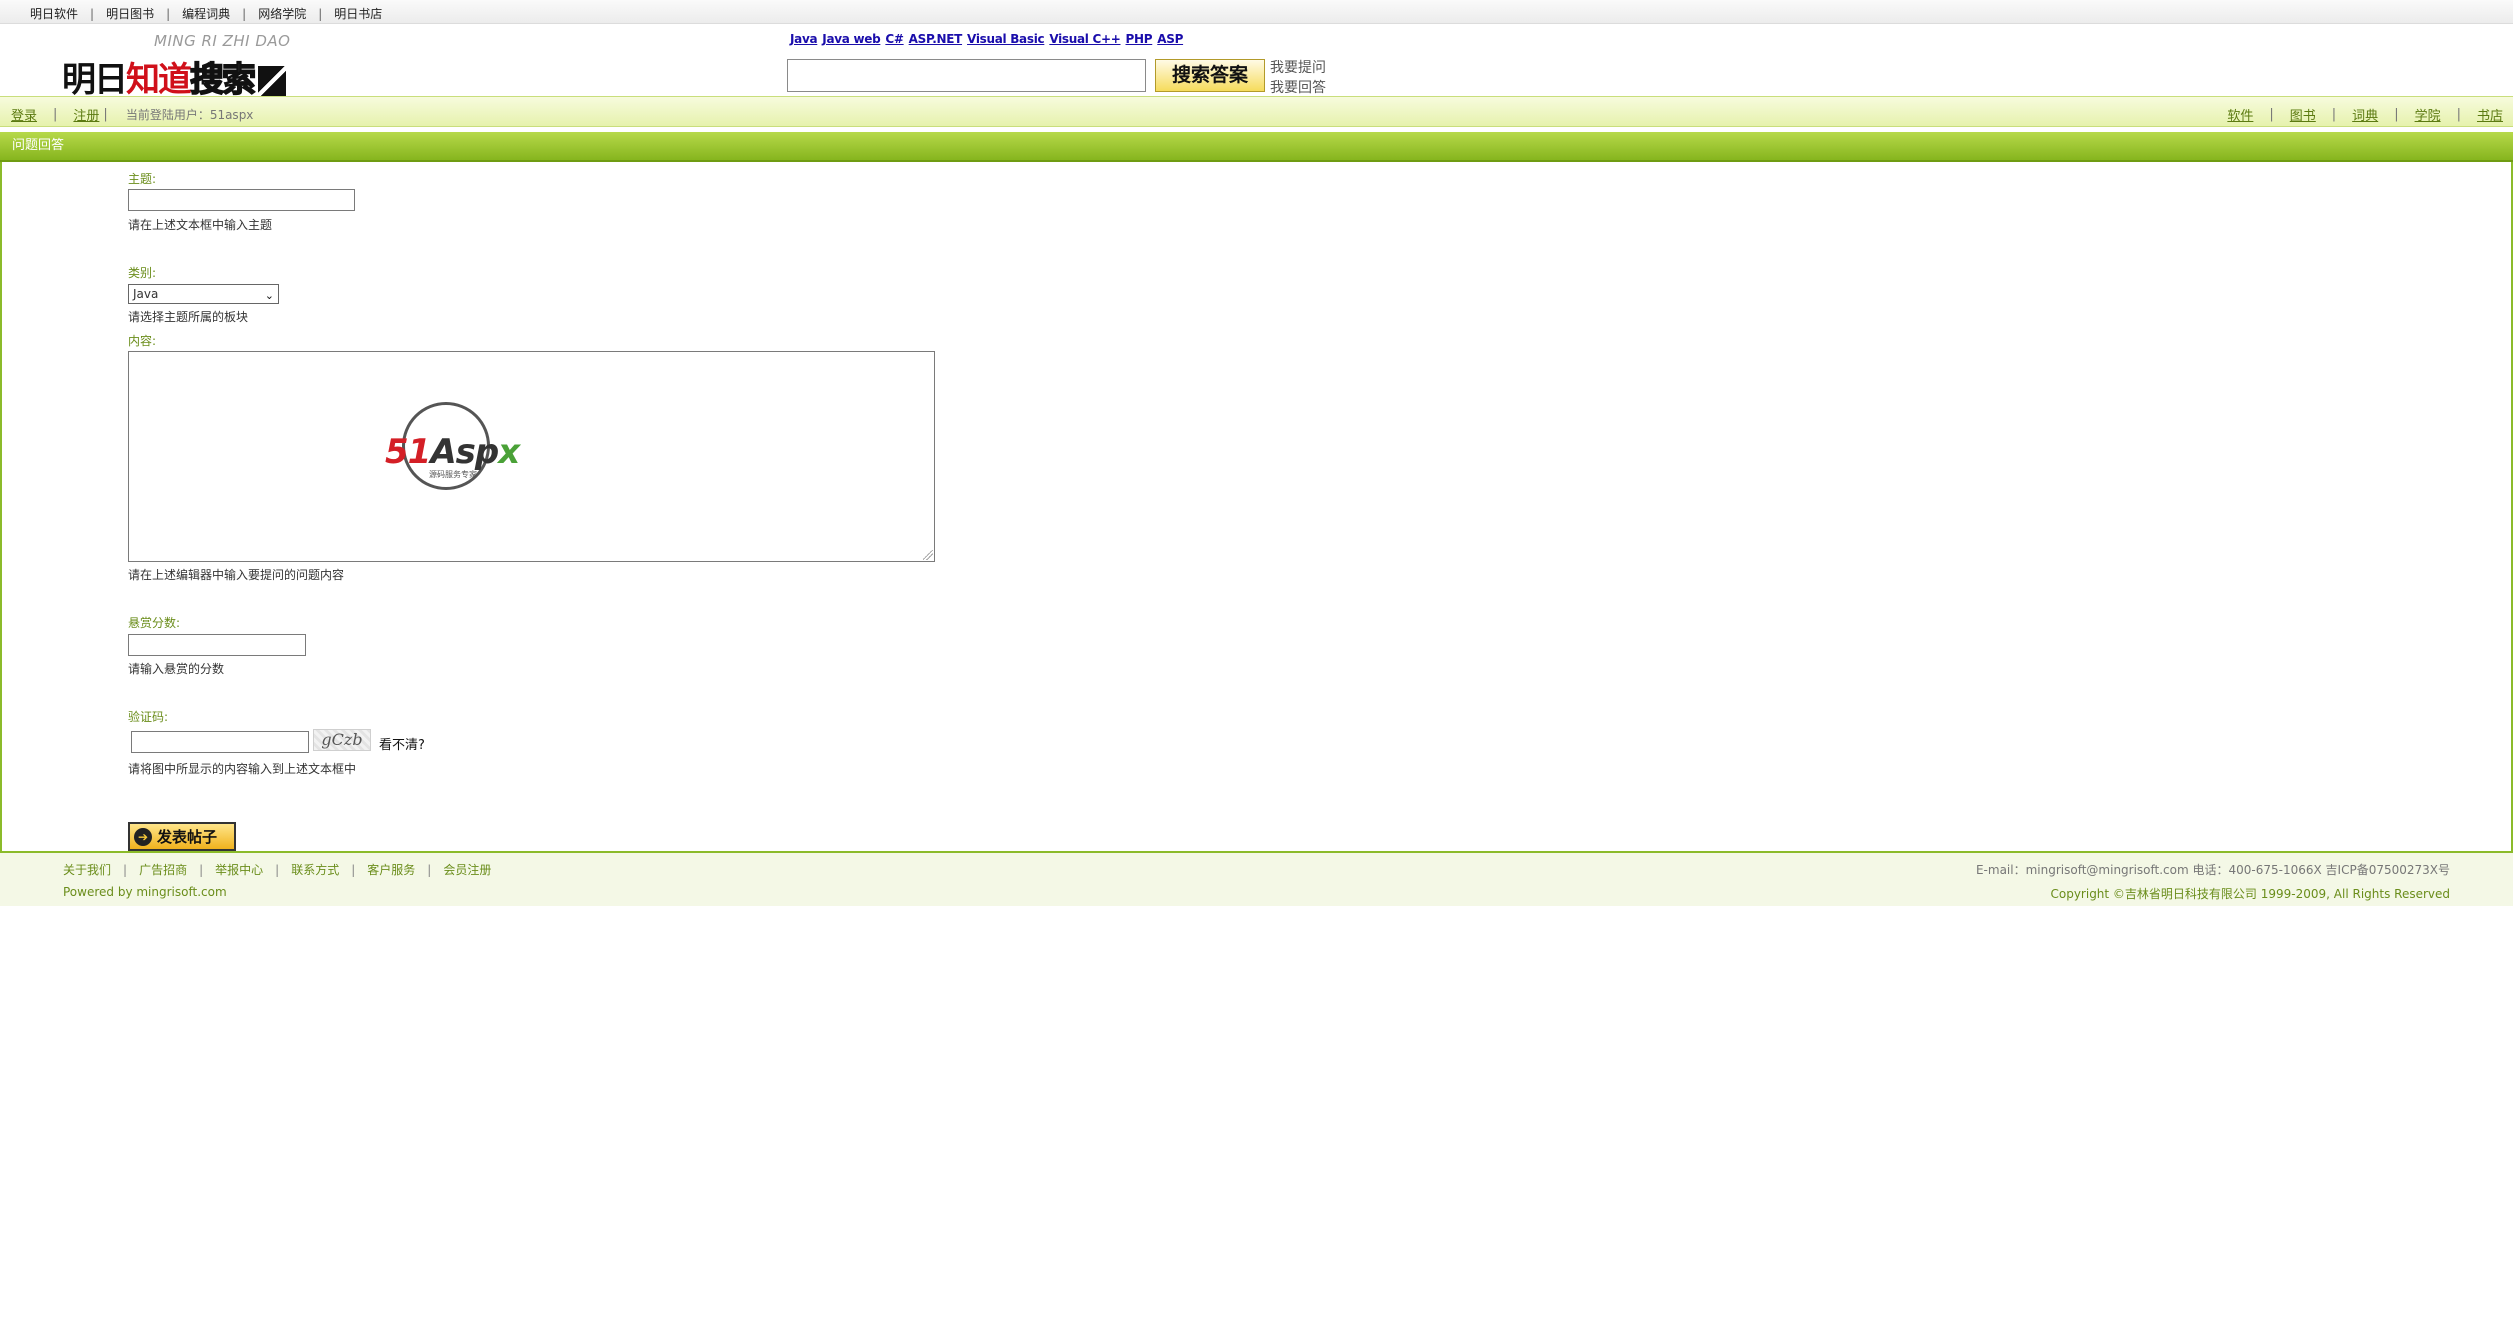 The height and width of the screenshot is (1321, 2513). Describe the element at coordinates (142, 273) in the screenshot. I see `category-label: 类别:` at that location.